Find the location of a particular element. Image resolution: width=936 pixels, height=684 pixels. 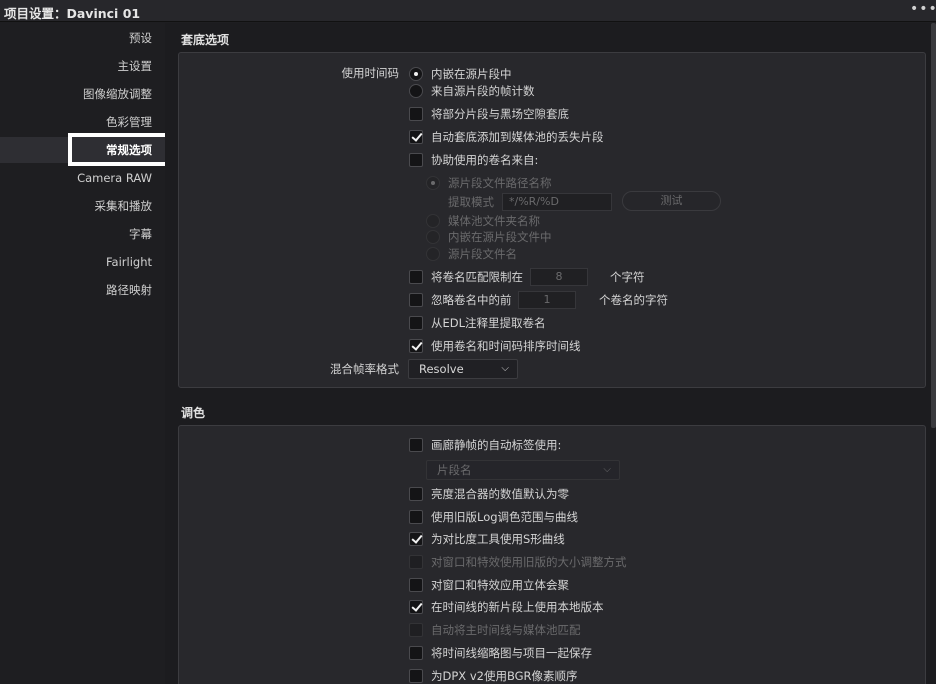

gallery-label-select: 片段名 ⌵ is located at coordinates (523, 470).